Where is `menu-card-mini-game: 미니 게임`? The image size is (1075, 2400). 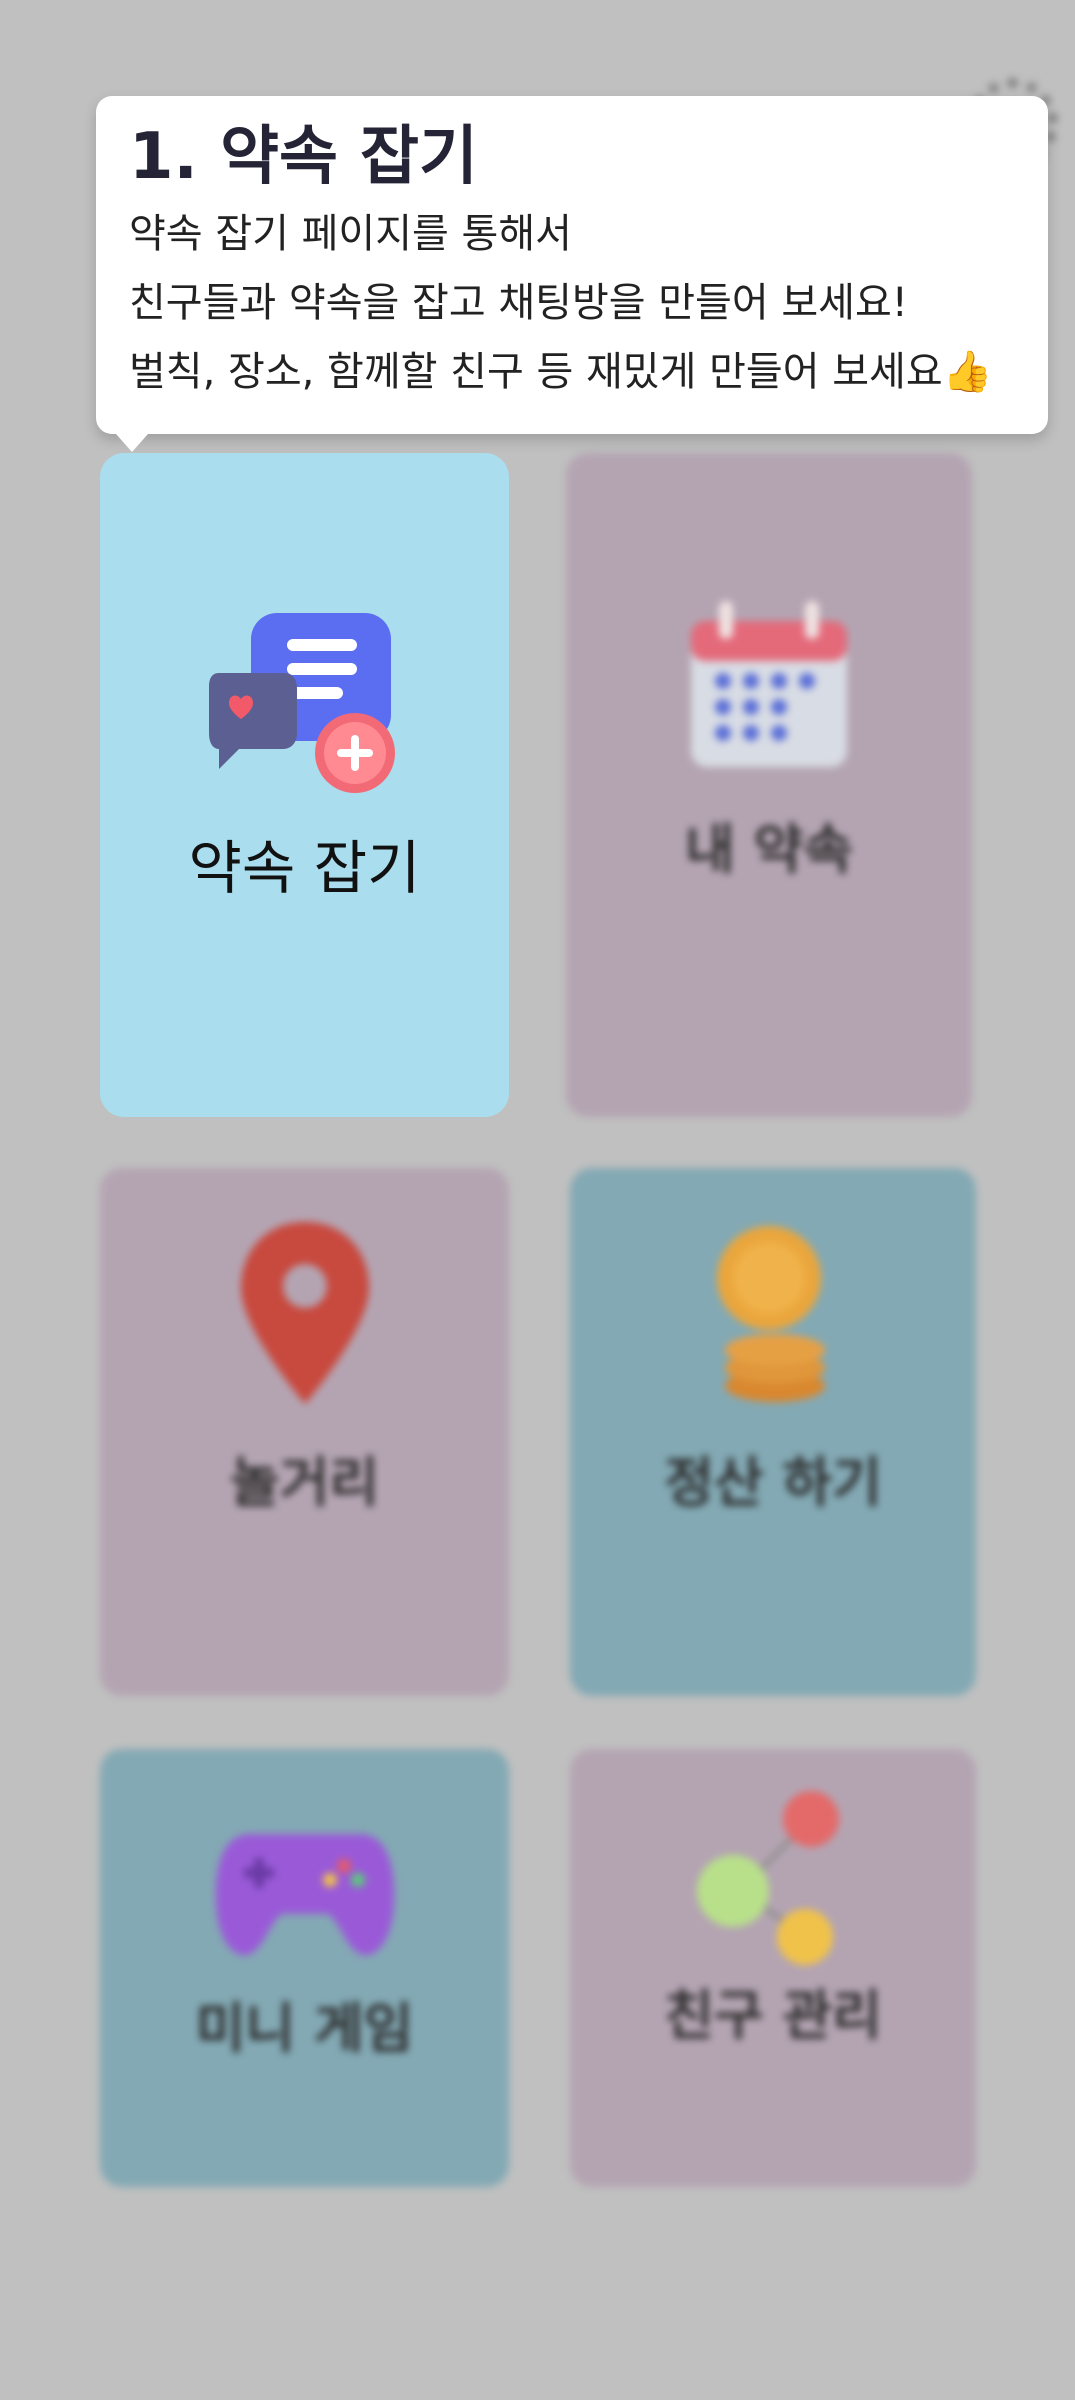
menu-card-mini-game: 미니 게임 is located at coordinates (304, 1968).